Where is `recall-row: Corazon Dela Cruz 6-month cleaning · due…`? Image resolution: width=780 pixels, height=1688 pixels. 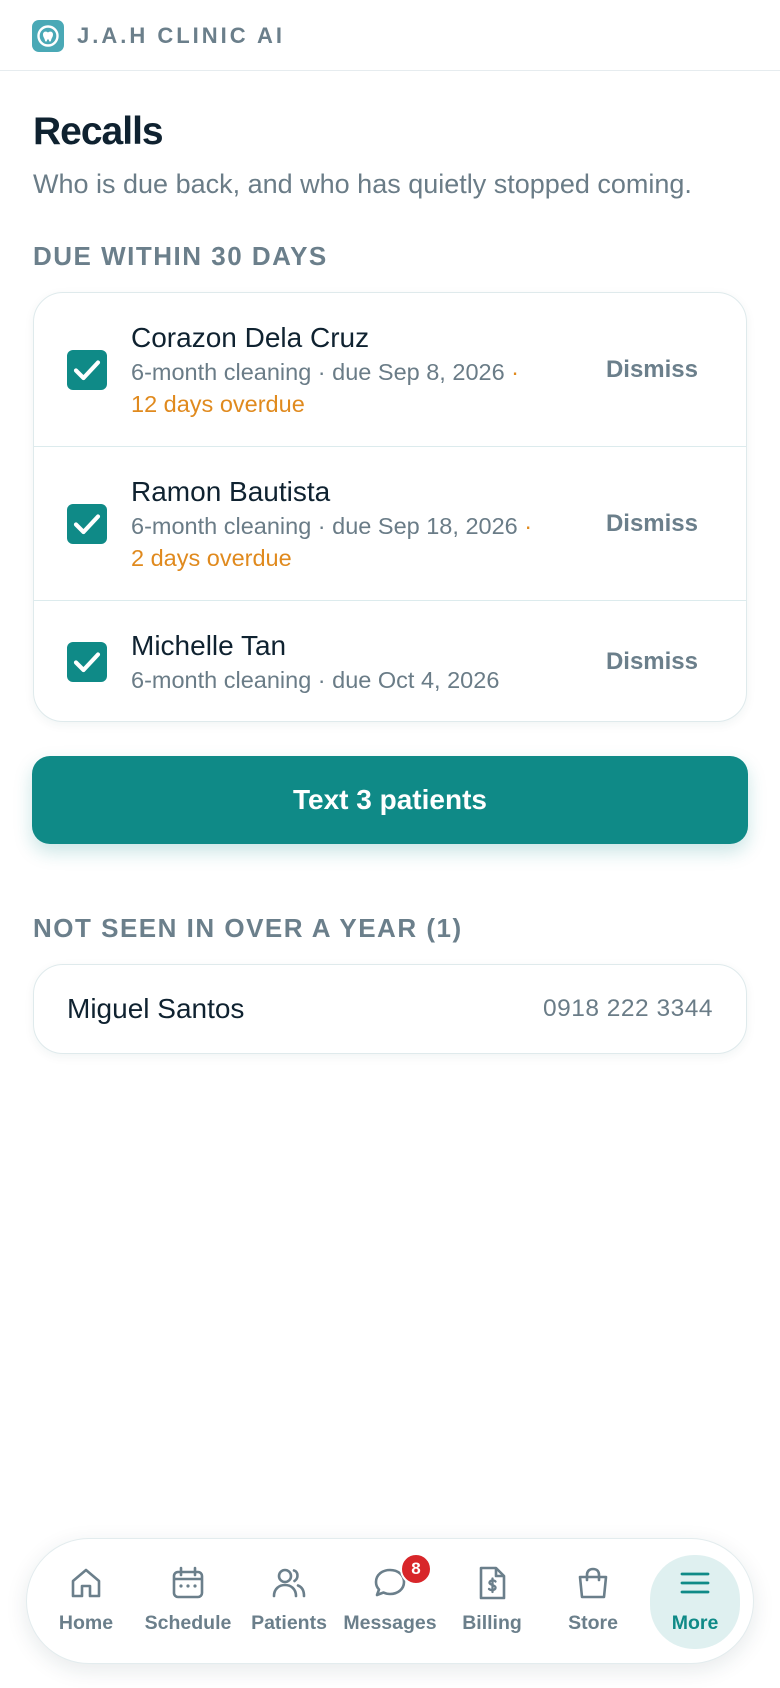 recall-row: Corazon Dela Cruz 6-month cleaning · due… is located at coordinates (390, 370).